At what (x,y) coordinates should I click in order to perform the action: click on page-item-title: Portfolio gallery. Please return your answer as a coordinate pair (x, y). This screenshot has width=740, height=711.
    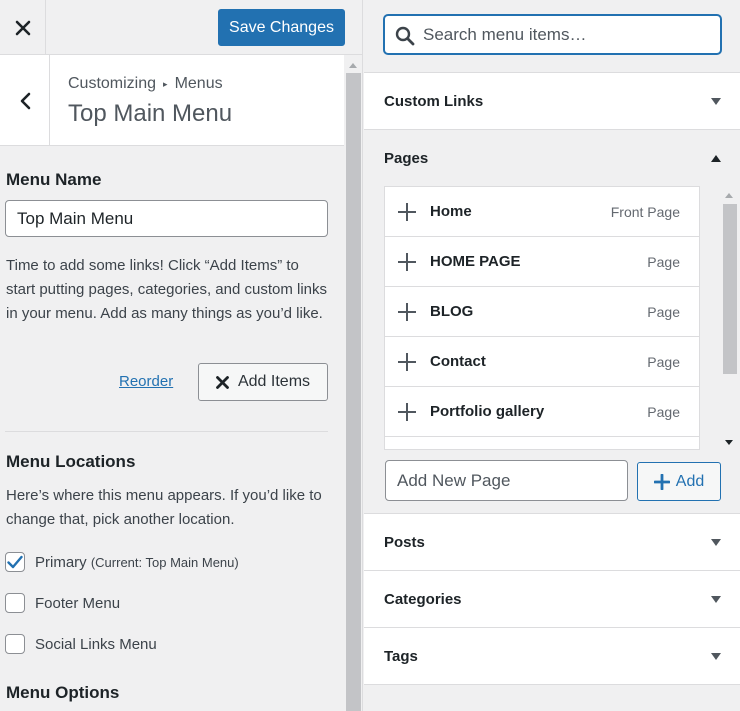
    Looking at the image, I should click on (487, 411).